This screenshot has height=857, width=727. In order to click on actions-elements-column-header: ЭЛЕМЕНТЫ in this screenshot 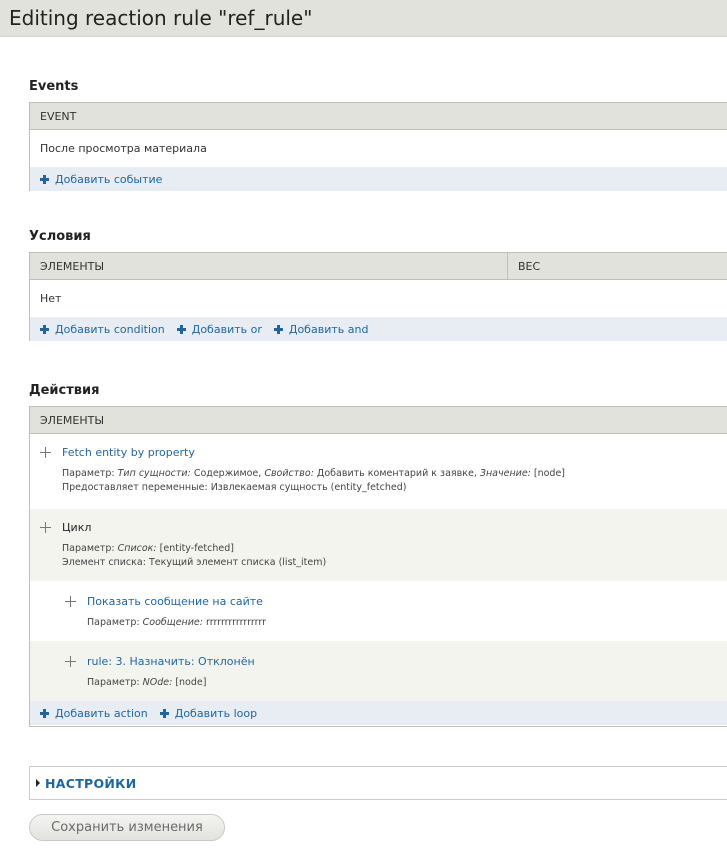, I will do `click(72, 420)`.